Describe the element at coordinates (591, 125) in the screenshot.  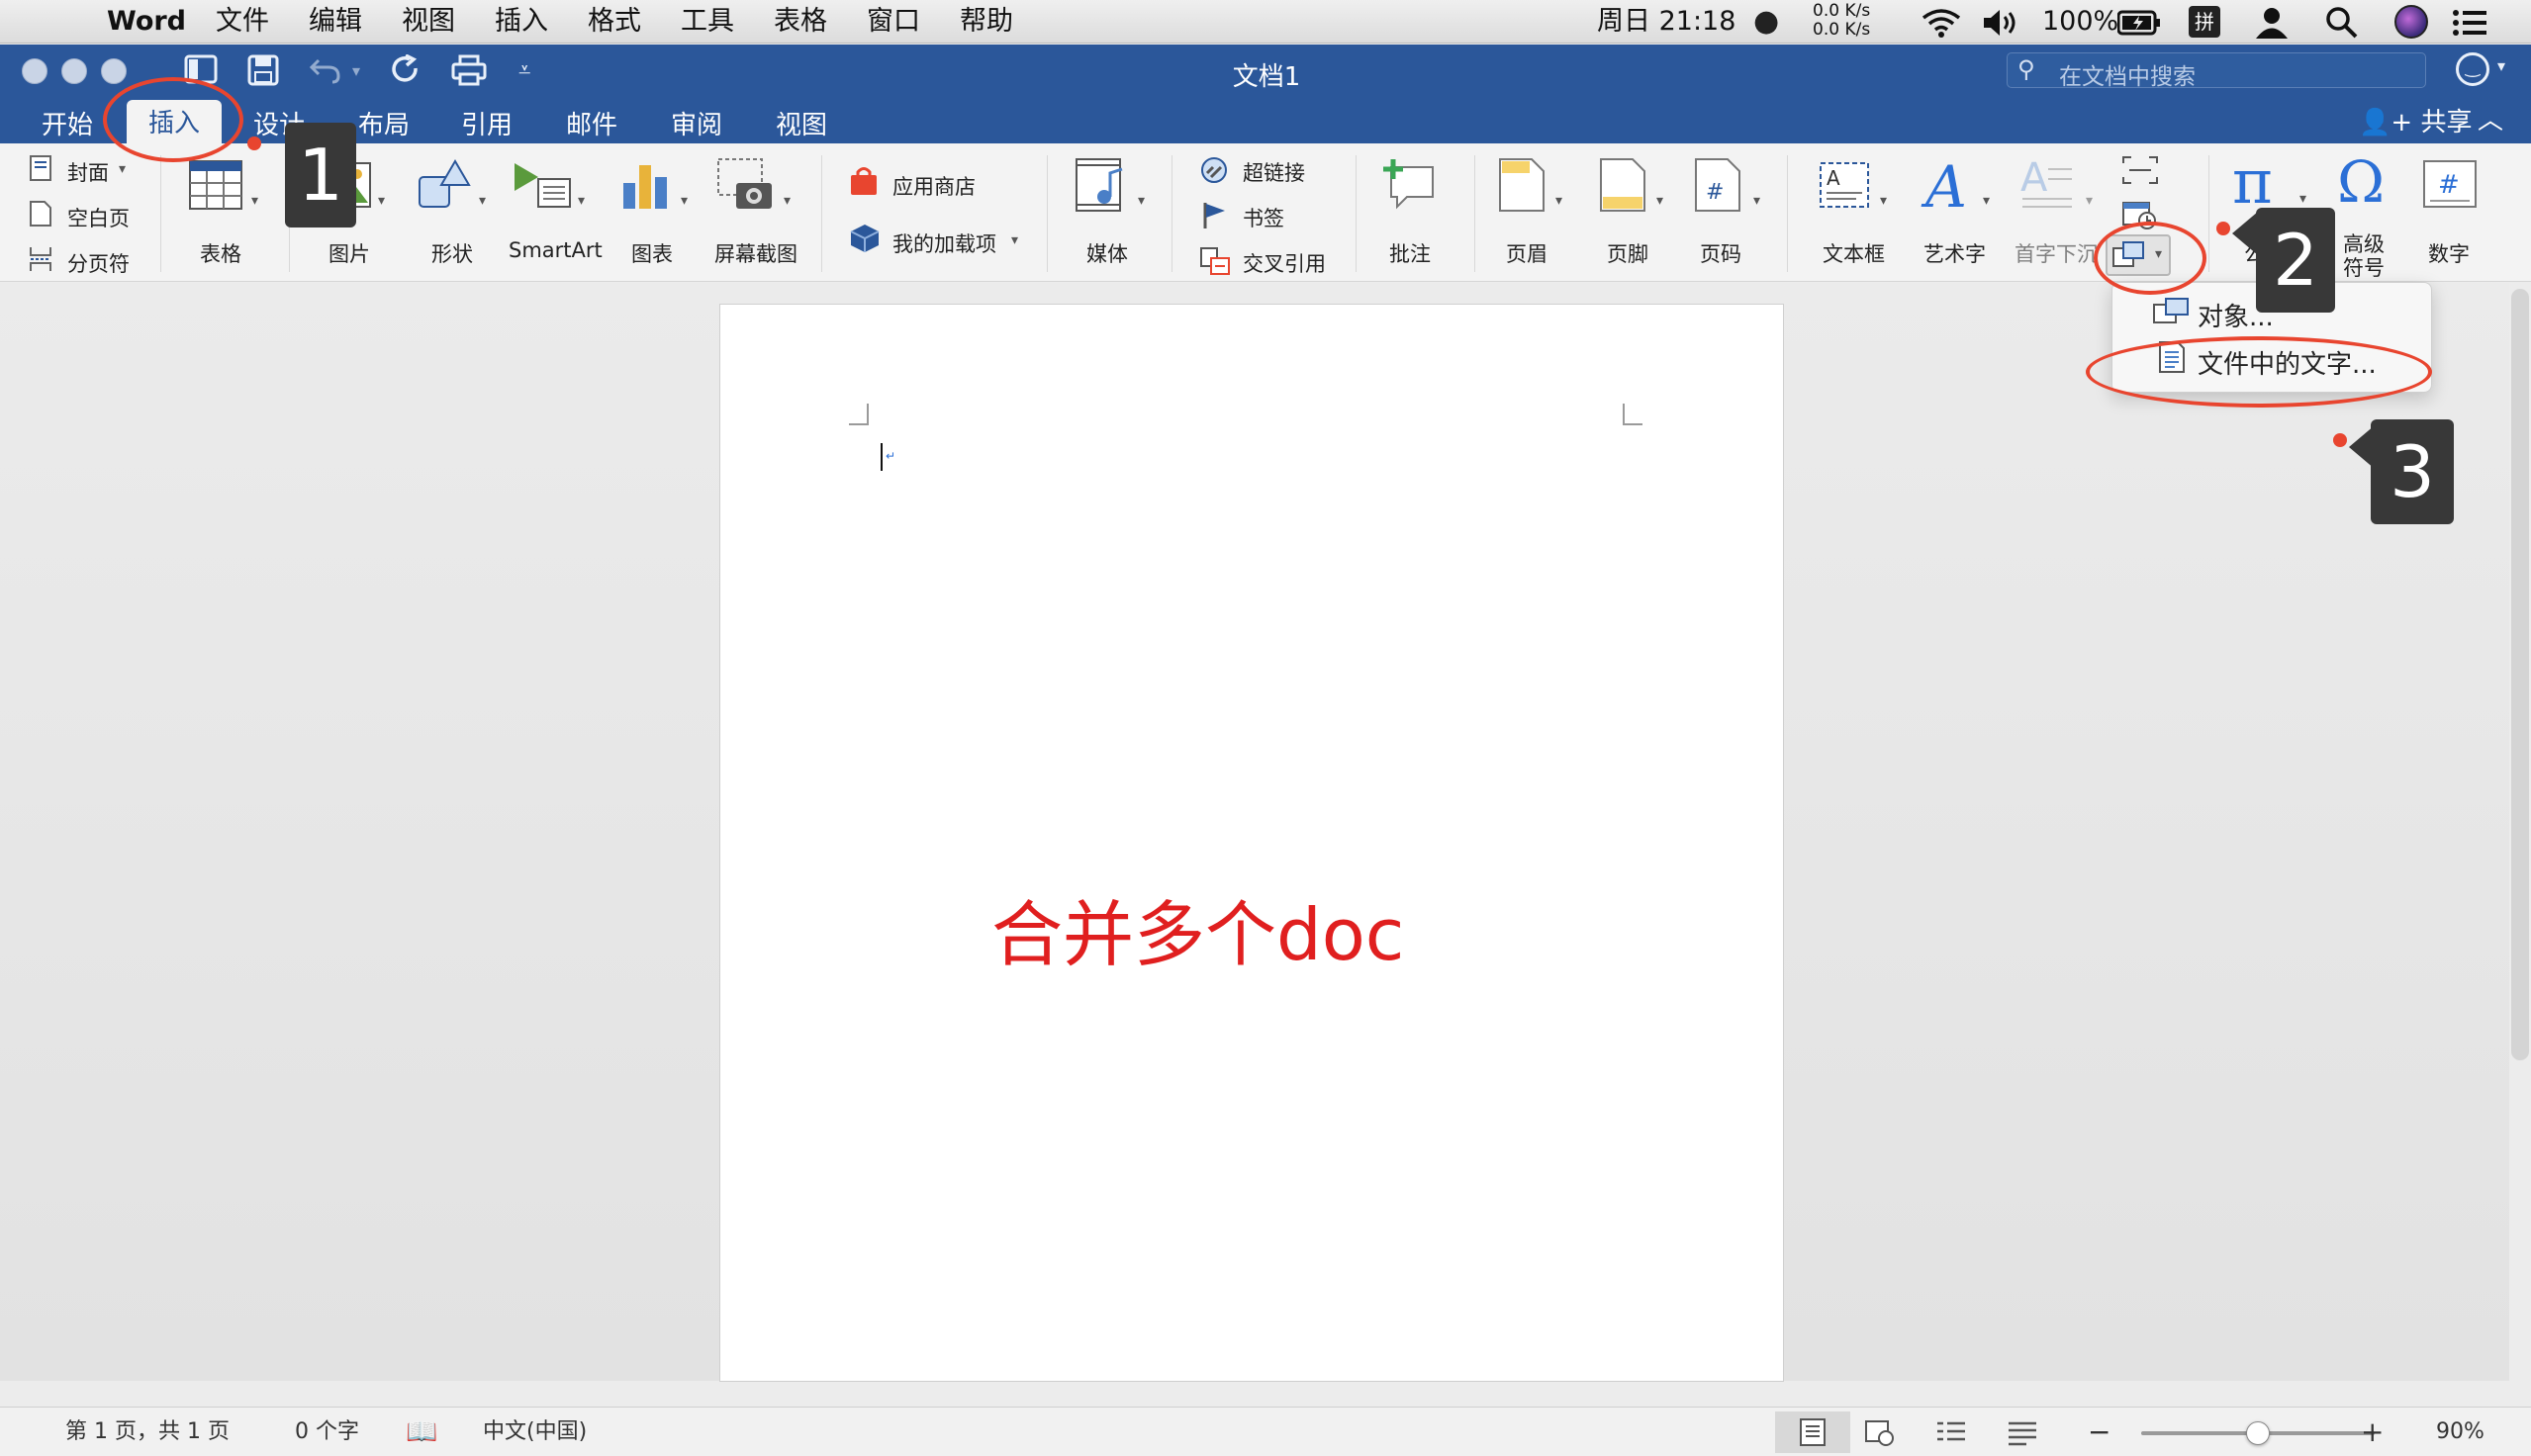
I see `tab-mailings: 邮件` at that location.